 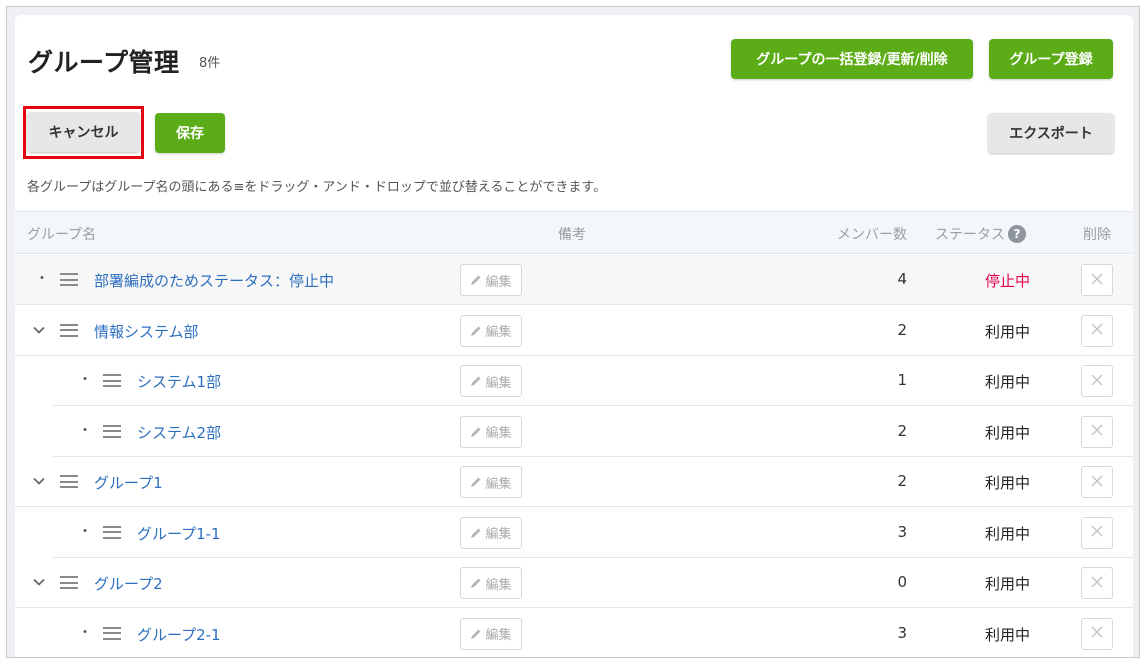 What do you see at coordinates (572, 235) in the screenshot?
I see `column-header-note: 備考` at bounding box center [572, 235].